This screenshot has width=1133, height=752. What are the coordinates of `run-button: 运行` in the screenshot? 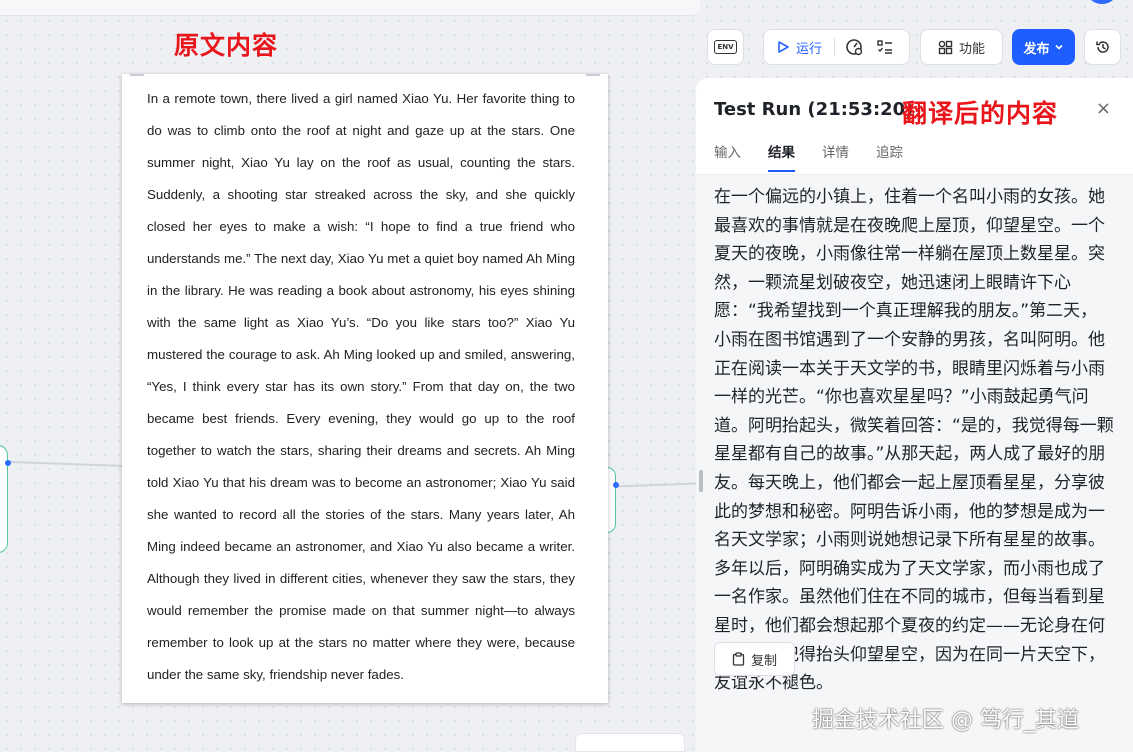 It's located at (809, 47).